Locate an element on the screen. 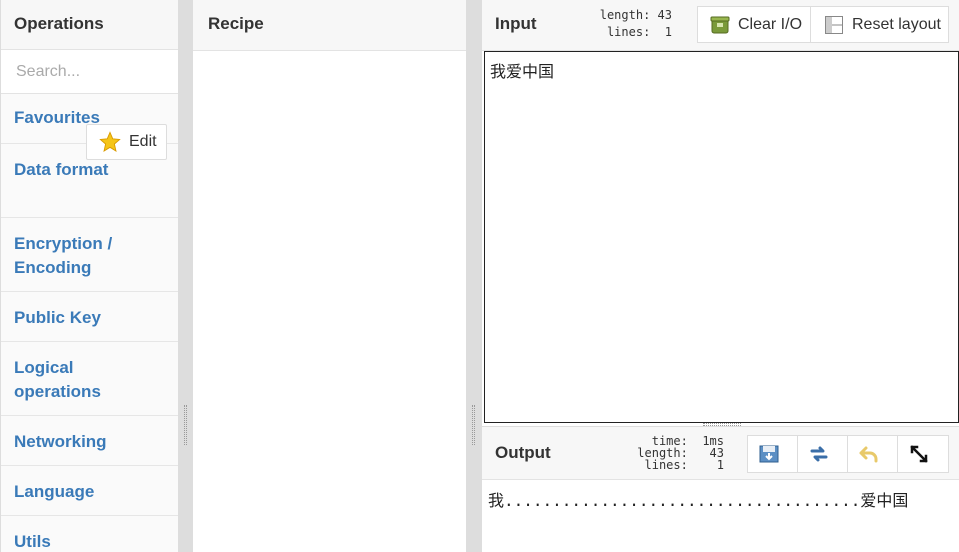 The width and height of the screenshot is (959, 552). clear-io-icon is located at coordinates (720, 24).